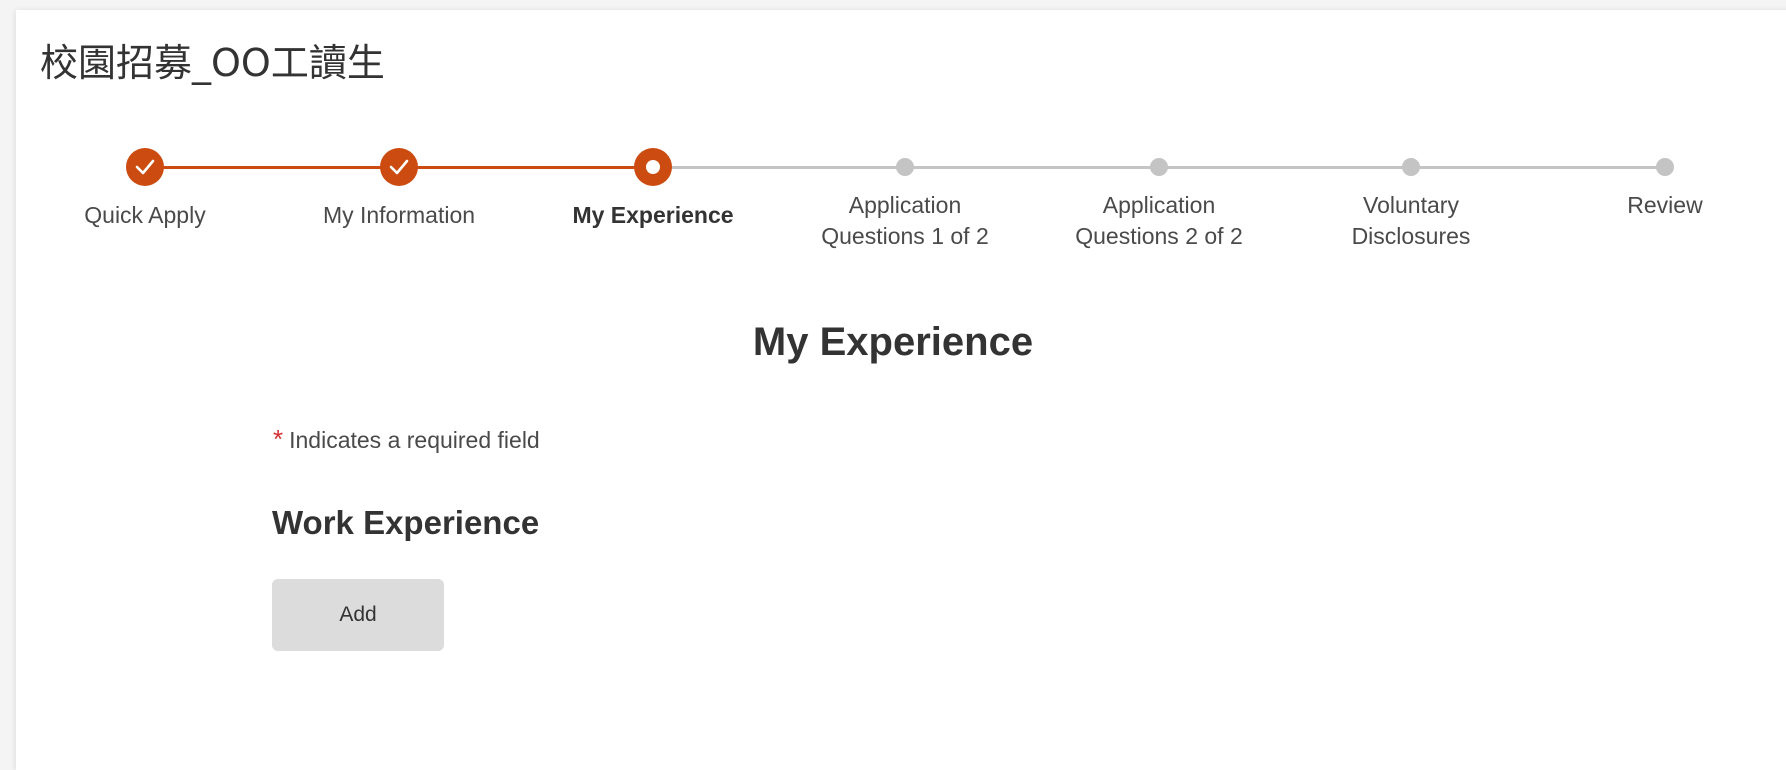 The width and height of the screenshot is (1786, 770). Describe the element at coordinates (653, 189) in the screenshot. I see `step-my-experience: My Experience` at that location.